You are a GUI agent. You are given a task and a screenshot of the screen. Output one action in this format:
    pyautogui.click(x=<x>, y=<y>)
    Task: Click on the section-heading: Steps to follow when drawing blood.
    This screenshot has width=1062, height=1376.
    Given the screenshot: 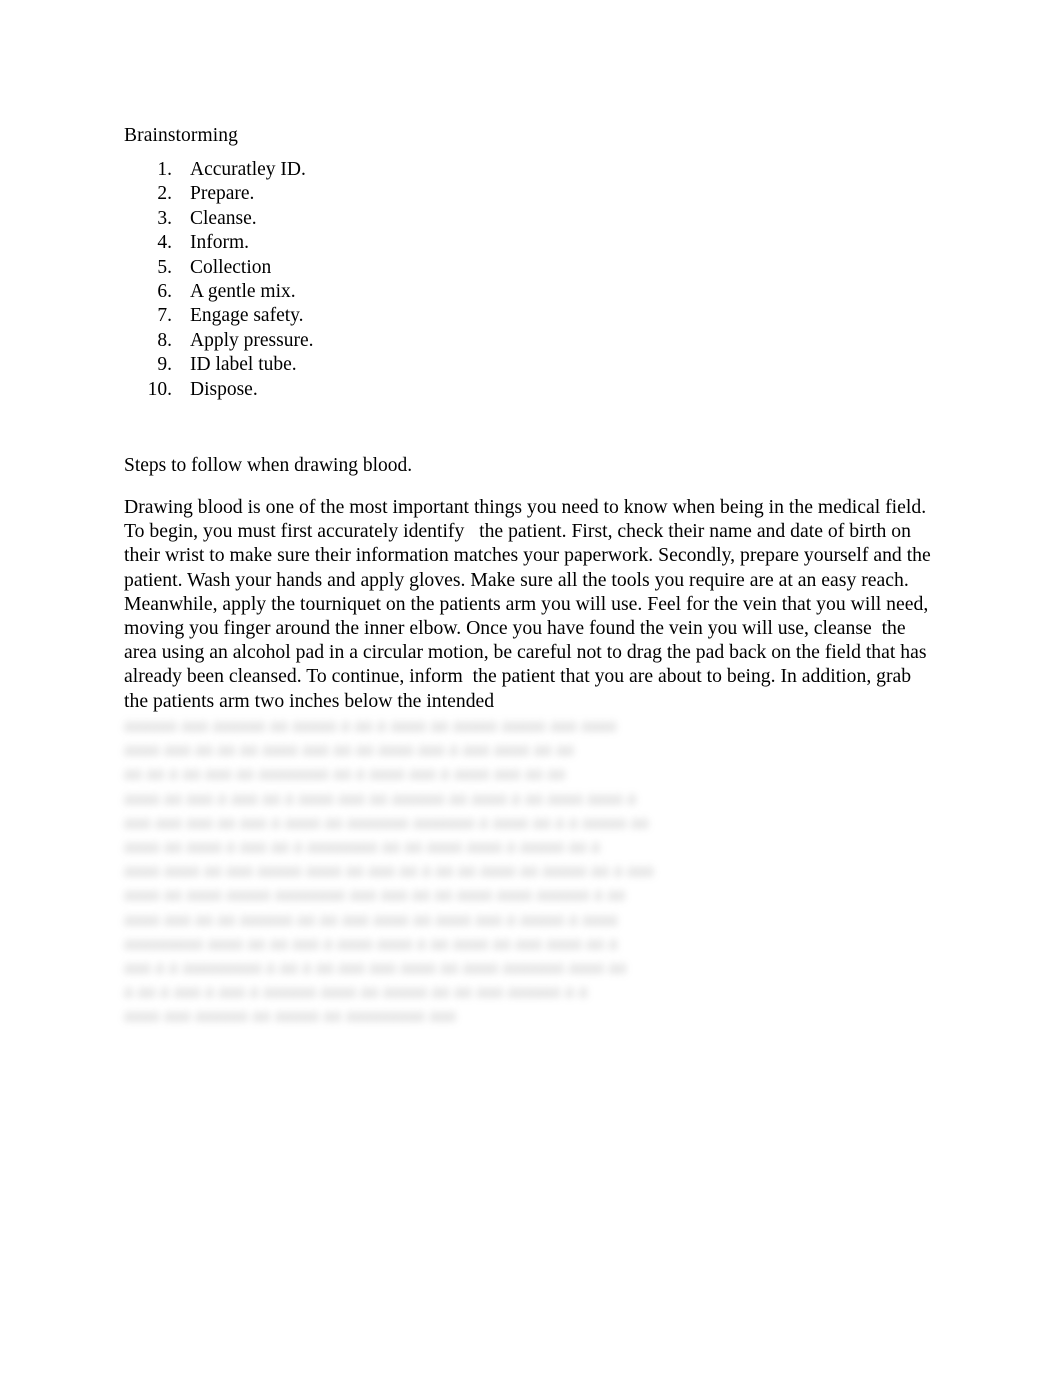 What is the action you would take?
    pyautogui.click(x=268, y=466)
    